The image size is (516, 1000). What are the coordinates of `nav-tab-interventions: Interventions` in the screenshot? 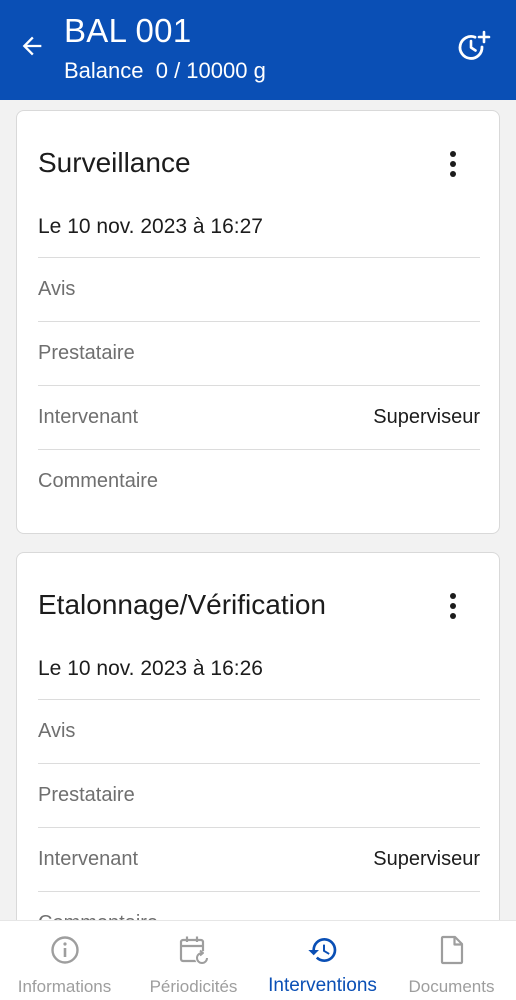 It's located at (322, 960).